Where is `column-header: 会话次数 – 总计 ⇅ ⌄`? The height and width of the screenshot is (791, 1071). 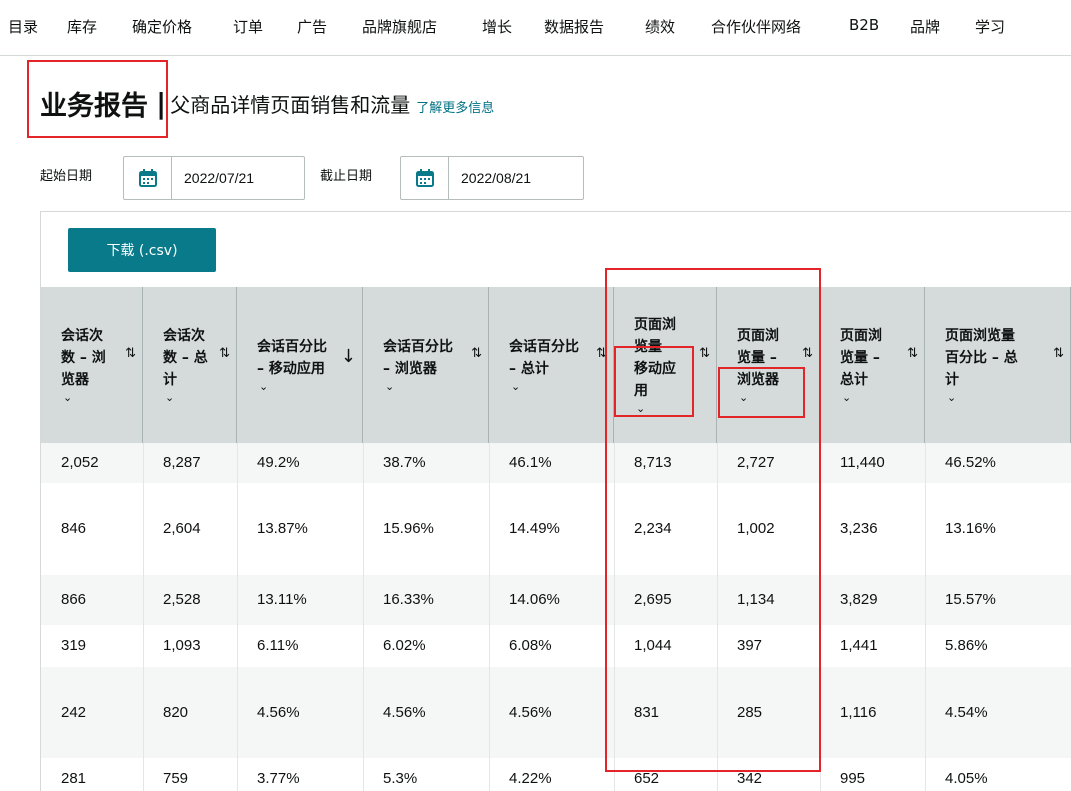
column-header: 会话次数 – 总计 ⇅ ⌄ is located at coordinates (190, 365).